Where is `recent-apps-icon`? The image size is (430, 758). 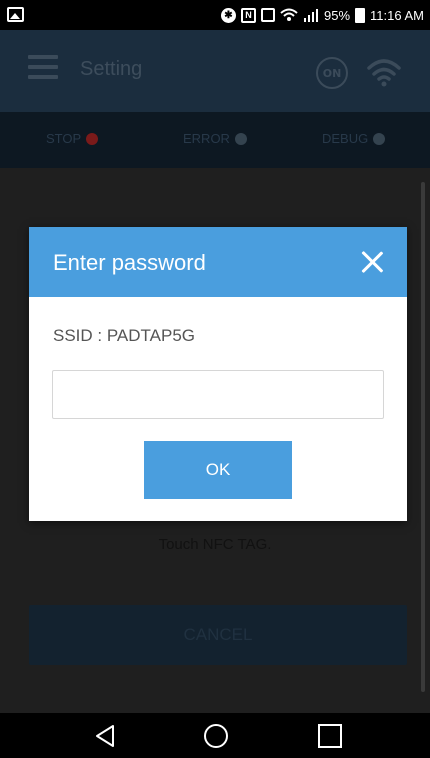
recent-apps-icon is located at coordinates (330, 736).